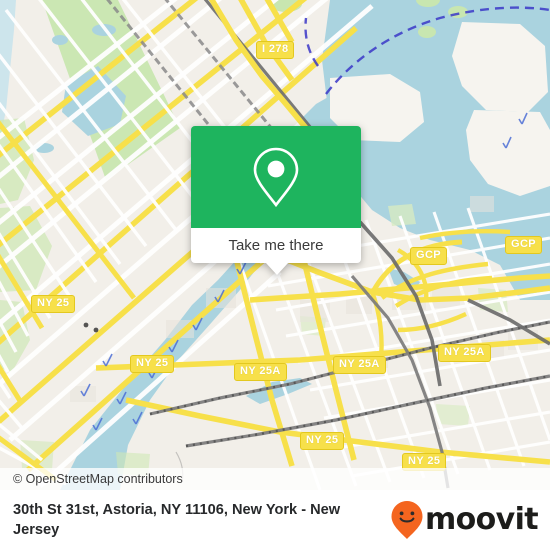 This screenshot has height=550, width=550. What do you see at coordinates (277, 269) in the screenshot?
I see `popup-tail-pointer` at bounding box center [277, 269].